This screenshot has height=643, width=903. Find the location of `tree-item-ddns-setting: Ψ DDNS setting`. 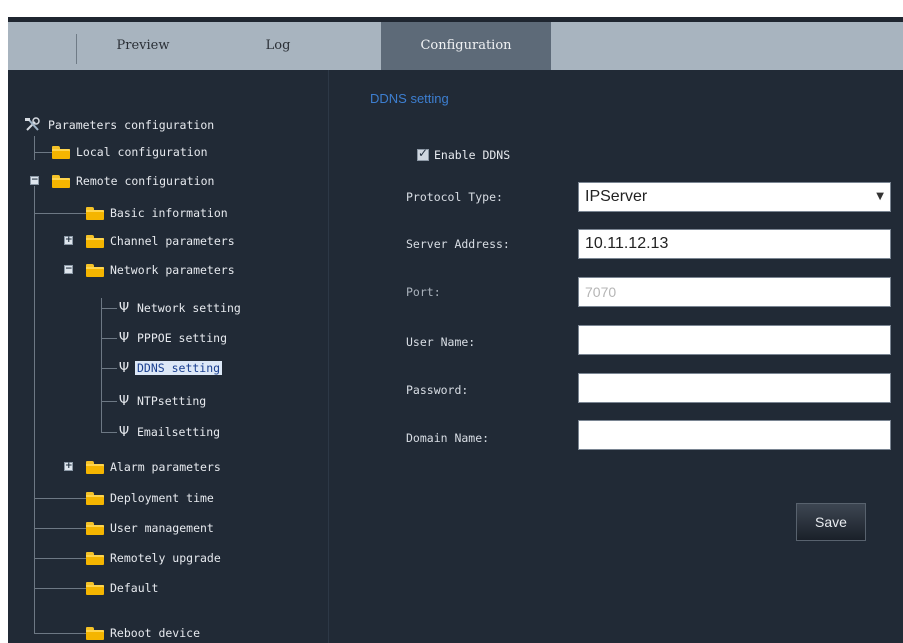

tree-item-ddns-setting: Ψ DDNS setting is located at coordinates (170, 368).